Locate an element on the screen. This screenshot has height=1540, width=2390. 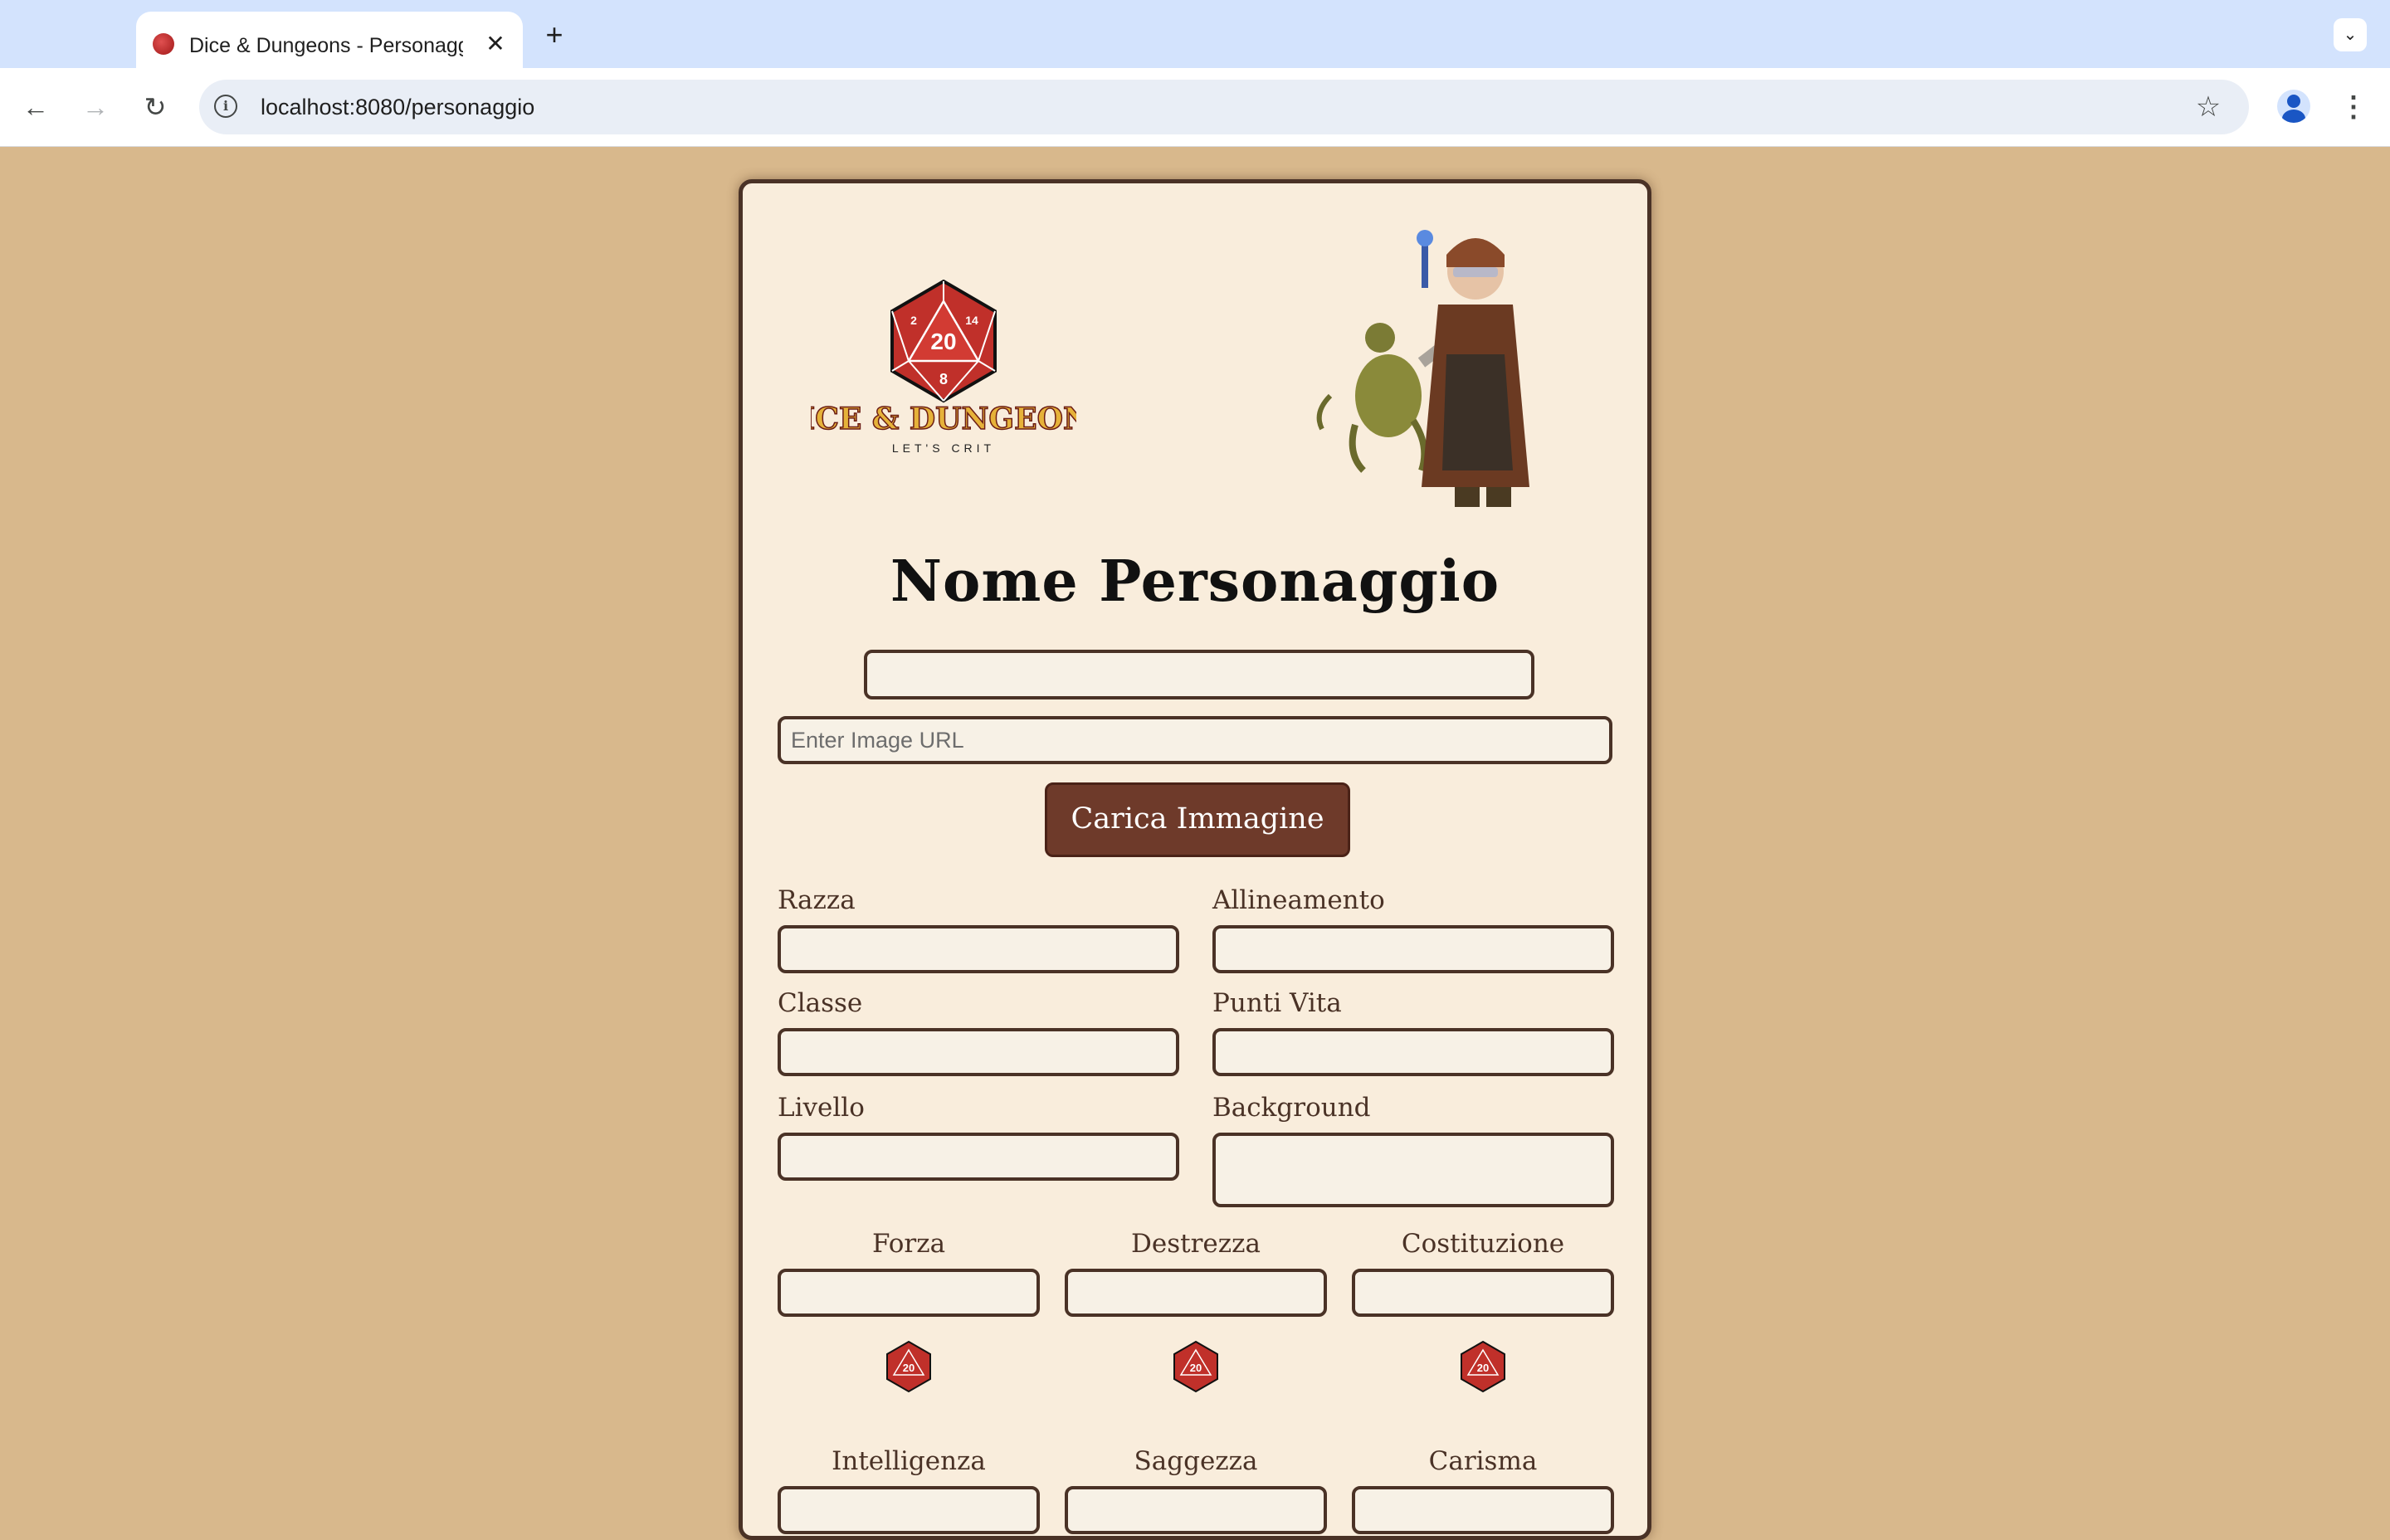
destrezza-input is located at coordinates (1196, 1293).